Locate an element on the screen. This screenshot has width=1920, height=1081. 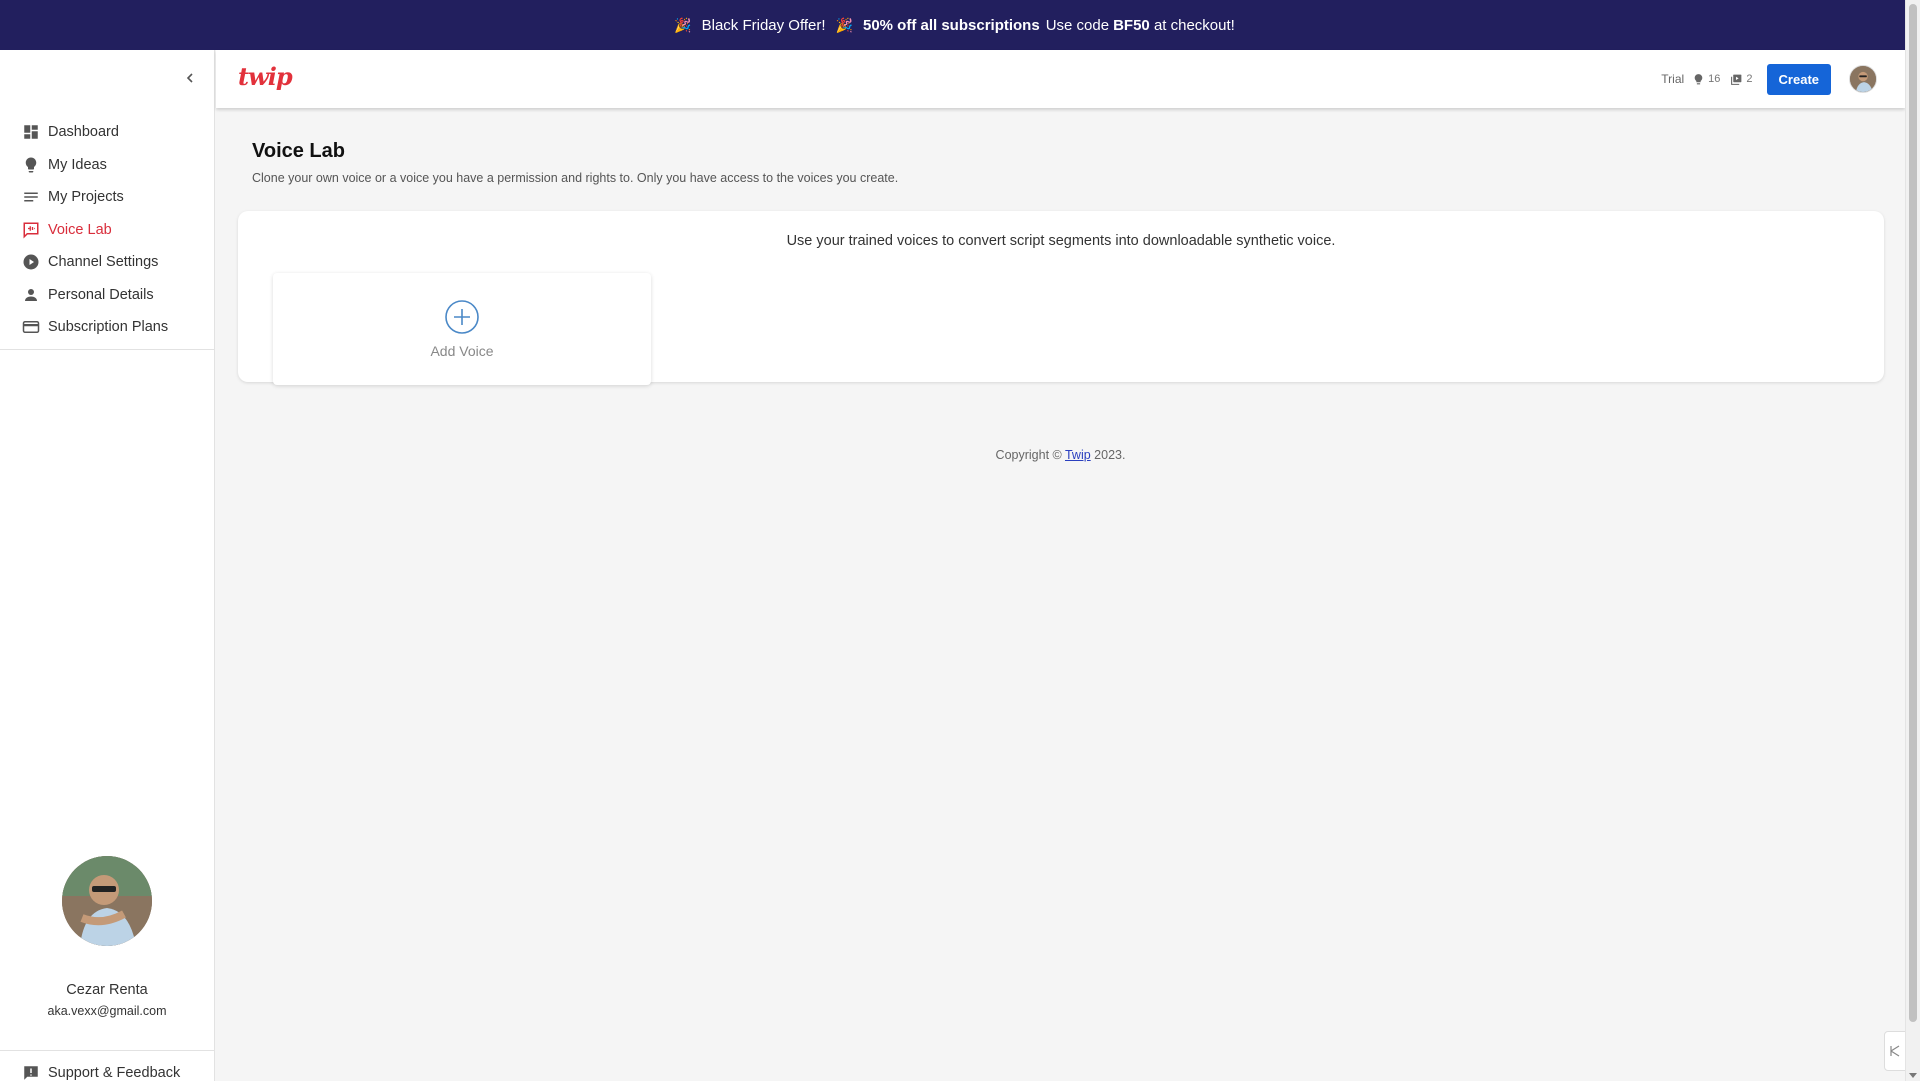
scrollbar-thumb is located at coordinates (1913, 513).